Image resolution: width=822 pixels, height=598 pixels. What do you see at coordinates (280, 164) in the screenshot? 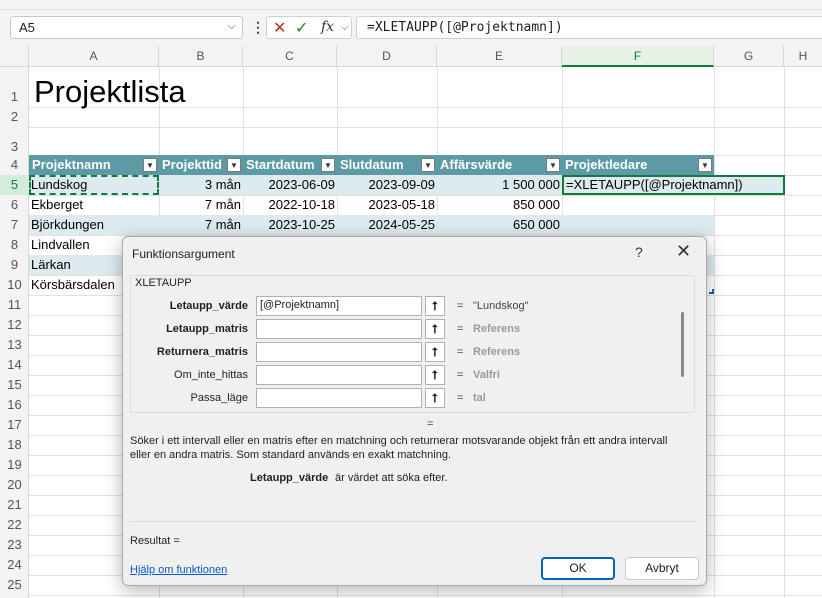
I see `header-label: Startdatum` at bounding box center [280, 164].